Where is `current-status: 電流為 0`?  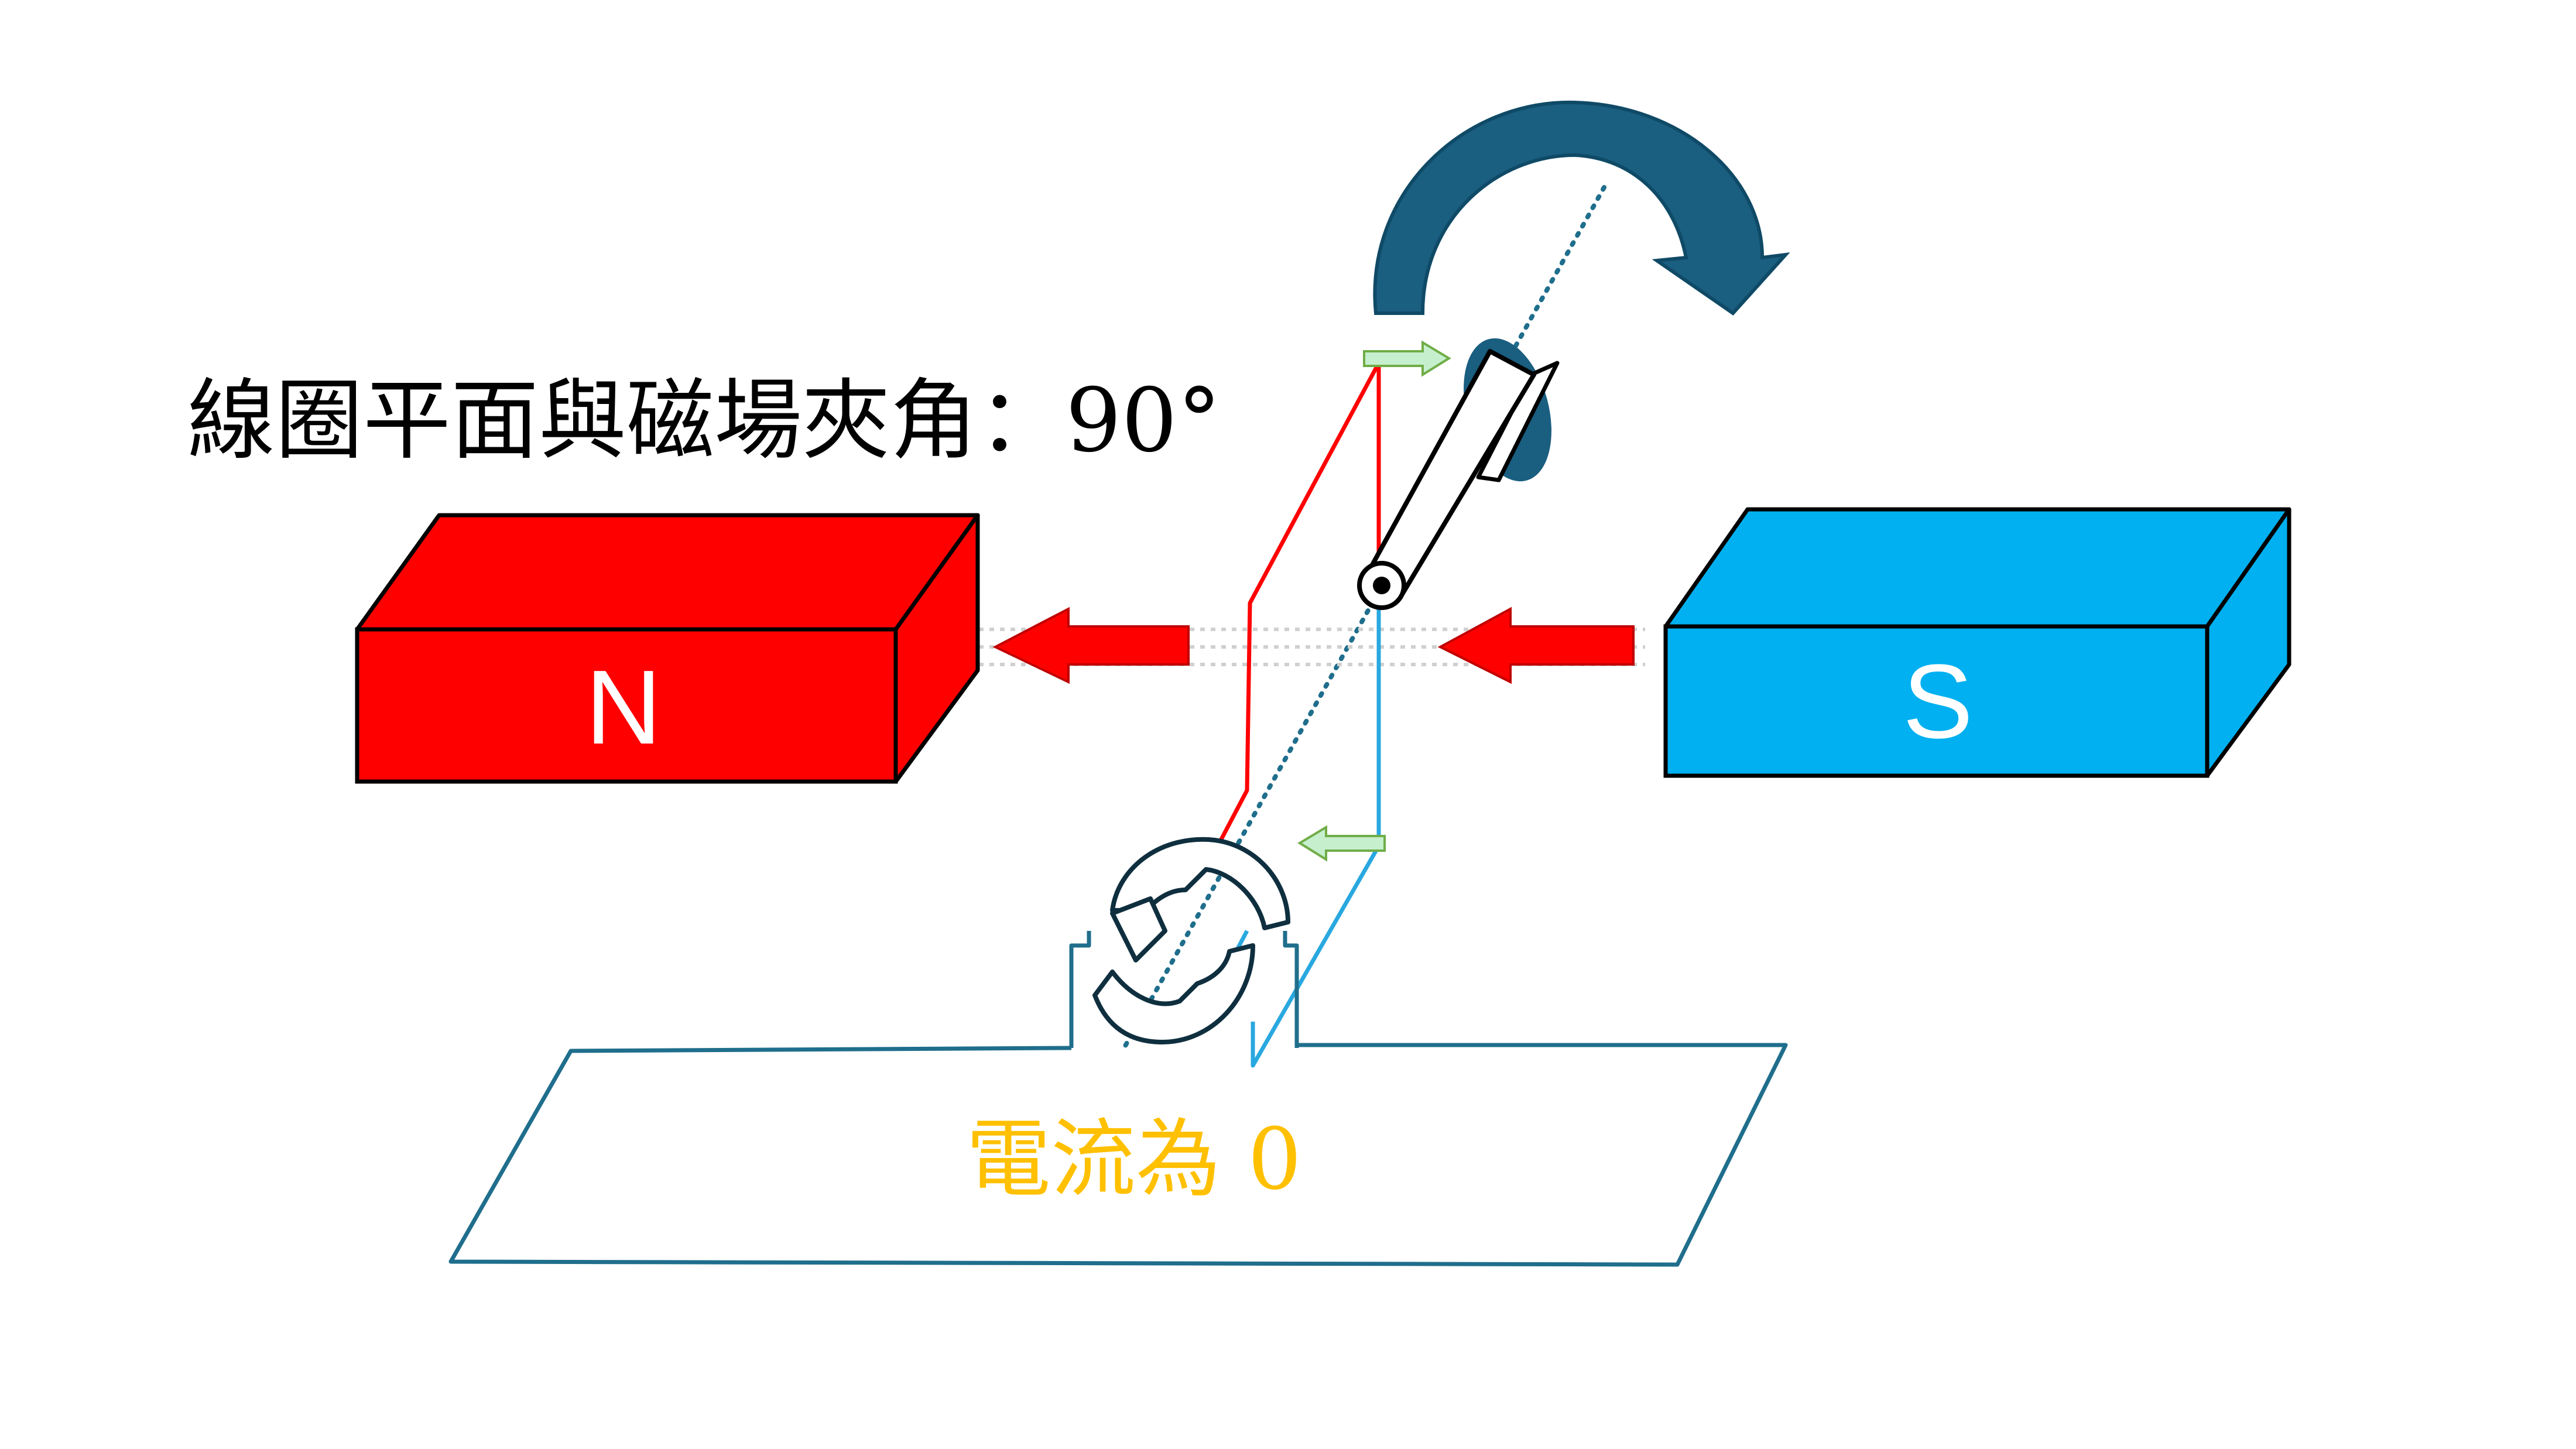 current-status: 電流為 0 is located at coordinates (1133, 1159).